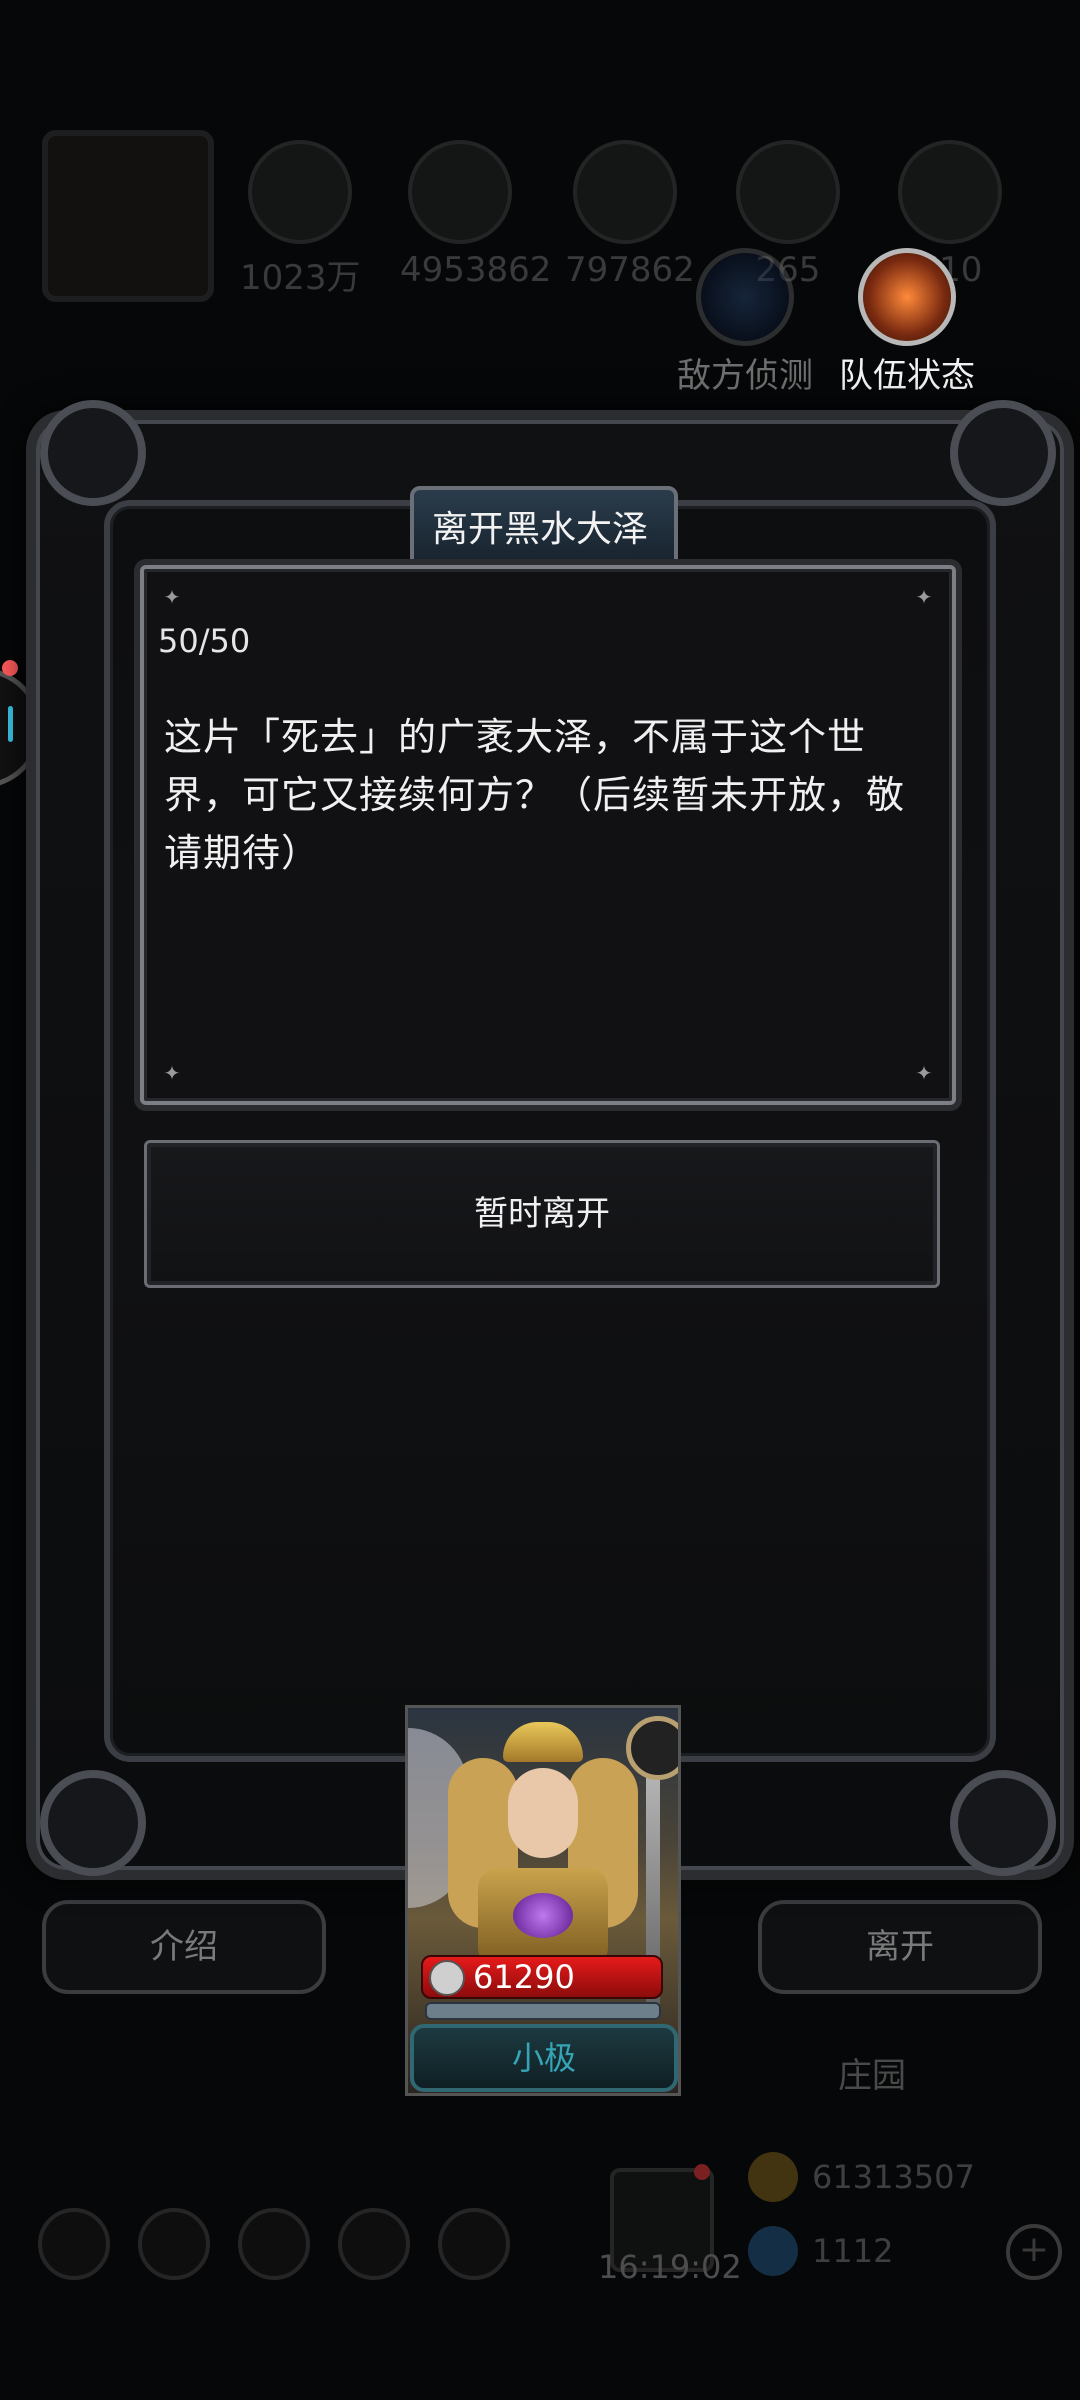 Image resolution: width=1080 pixels, height=2400 pixels. Describe the element at coordinates (625, 192) in the screenshot. I see `stone-icon` at that location.